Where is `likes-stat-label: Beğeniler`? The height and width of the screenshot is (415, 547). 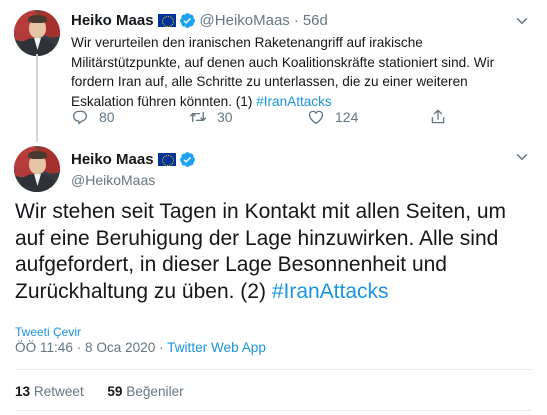
likes-stat-label: Beğeniler is located at coordinates (155, 391).